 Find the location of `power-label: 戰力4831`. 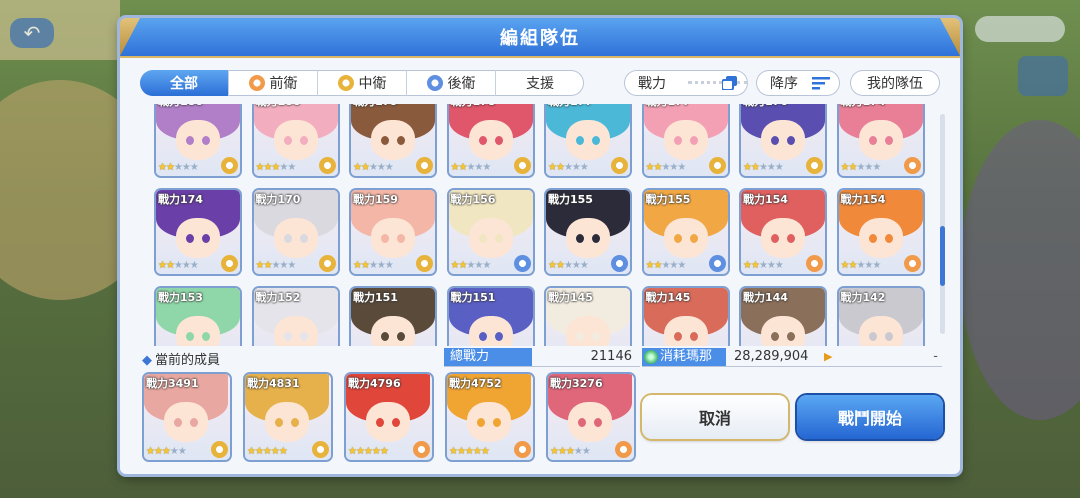

power-label: 戰力4831 is located at coordinates (273, 383).